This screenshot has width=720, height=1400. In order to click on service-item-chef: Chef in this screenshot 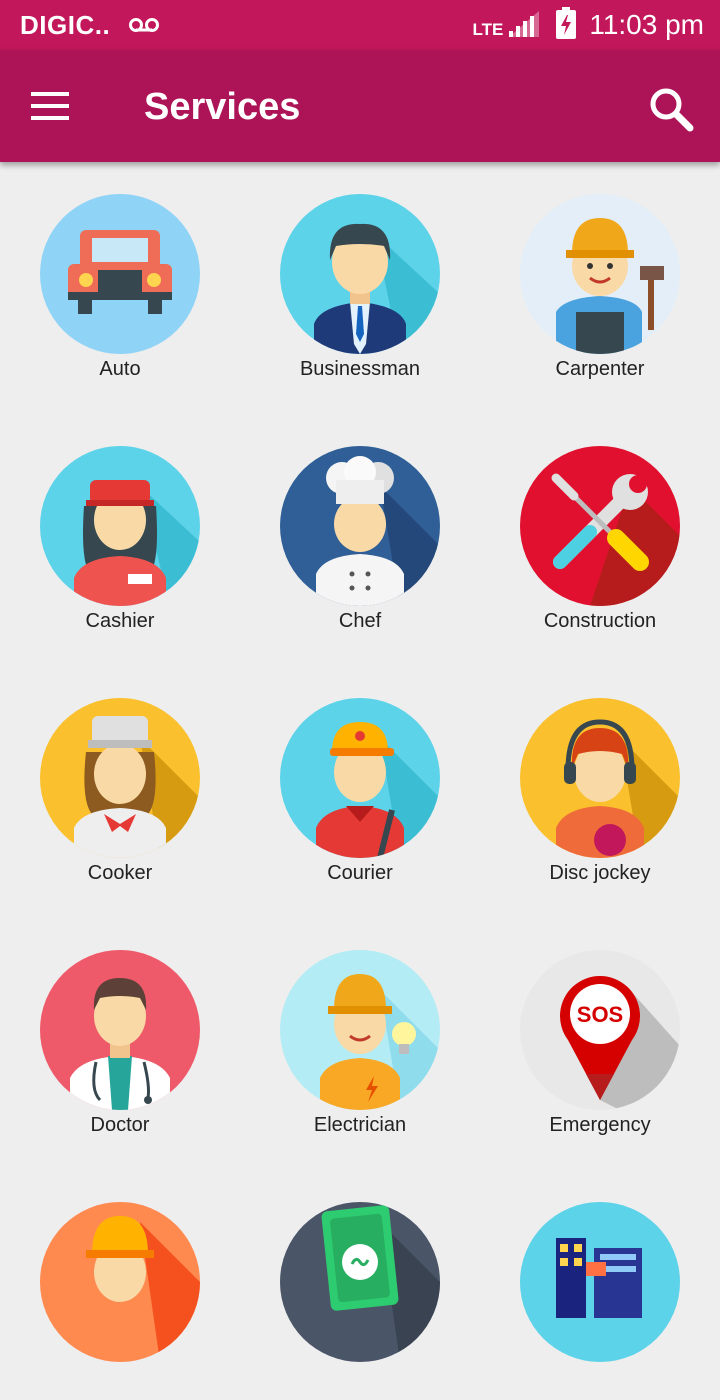, I will do `click(360, 529)`.